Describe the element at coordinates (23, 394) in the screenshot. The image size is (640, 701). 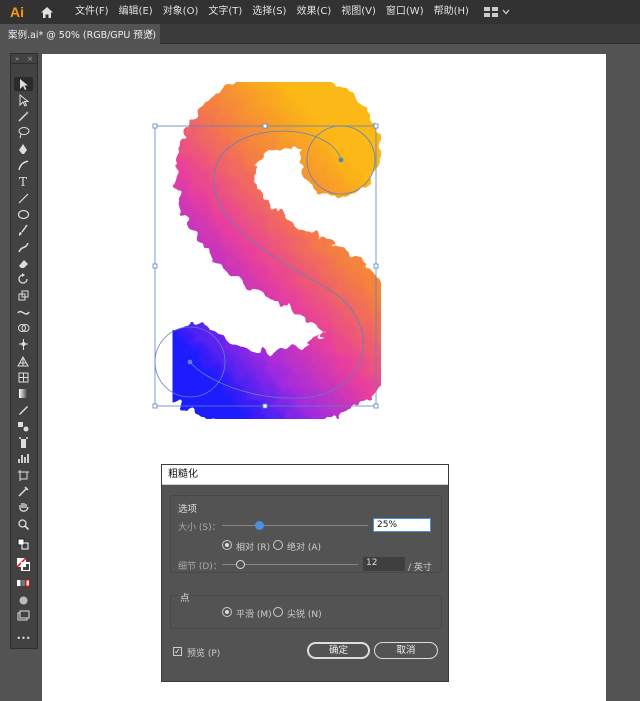
I see `gradient-tool` at that location.